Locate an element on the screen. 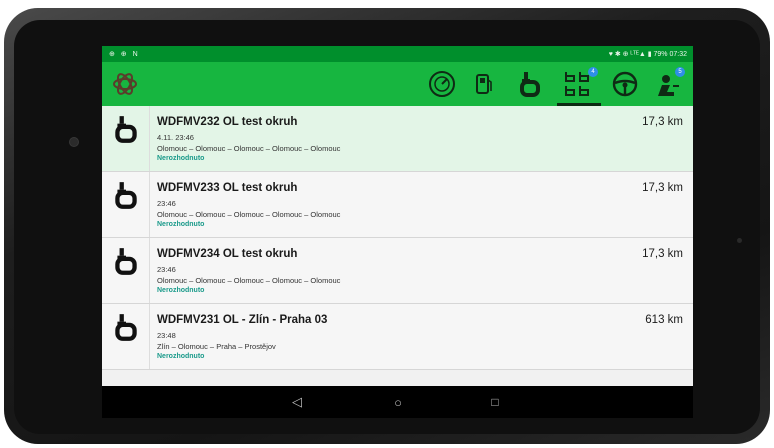  steering-wheel-icon is located at coordinates (625, 84).